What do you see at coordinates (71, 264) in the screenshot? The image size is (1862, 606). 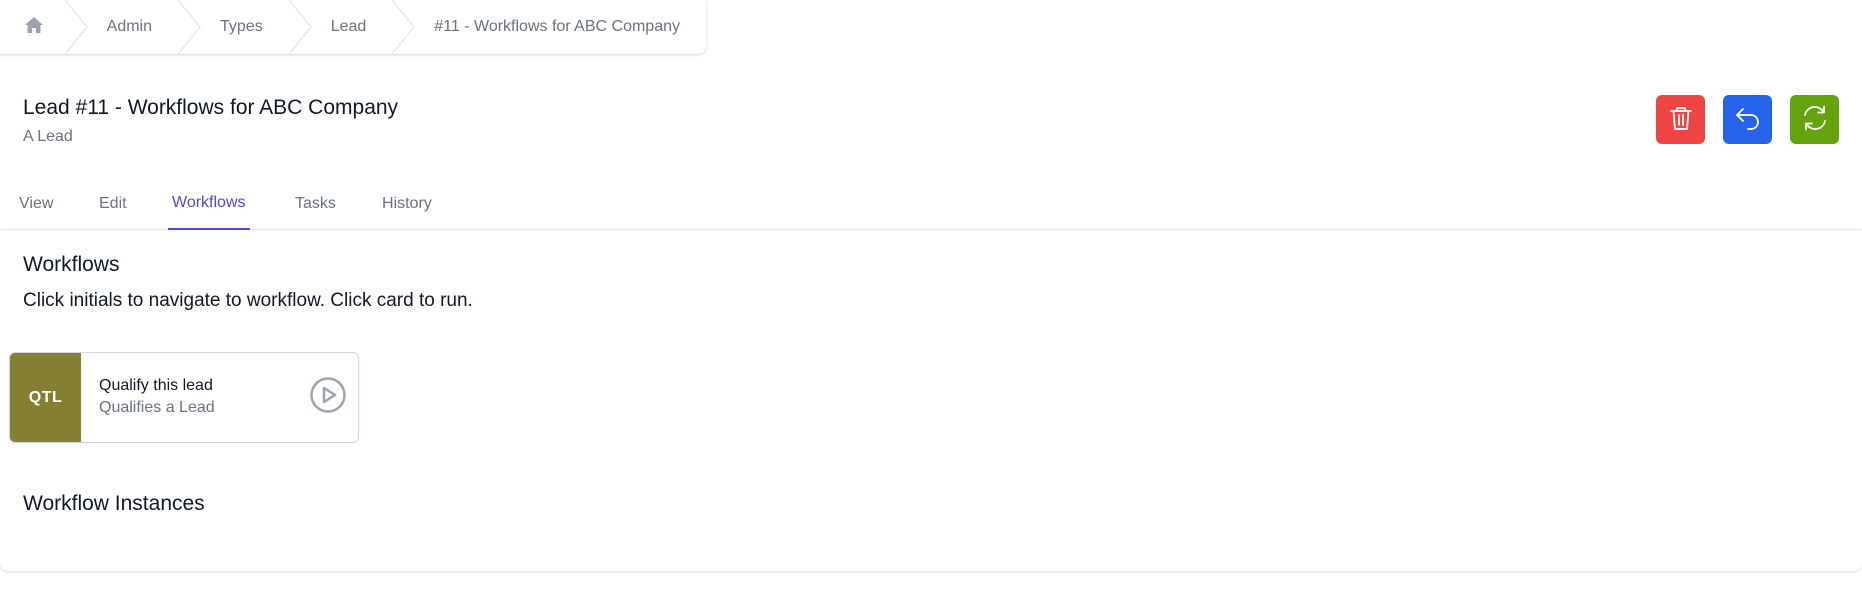 I see `workflows-heading: Workflows` at bounding box center [71, 264].